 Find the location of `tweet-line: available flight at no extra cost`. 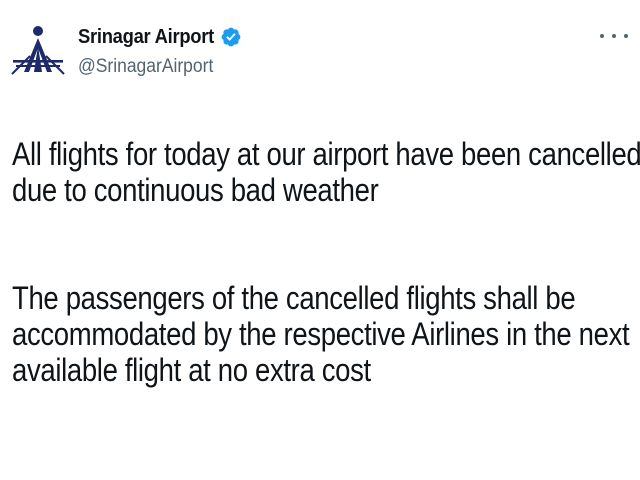

tweet-line: available flight at no extra cost is located at coordinates (191, 370).